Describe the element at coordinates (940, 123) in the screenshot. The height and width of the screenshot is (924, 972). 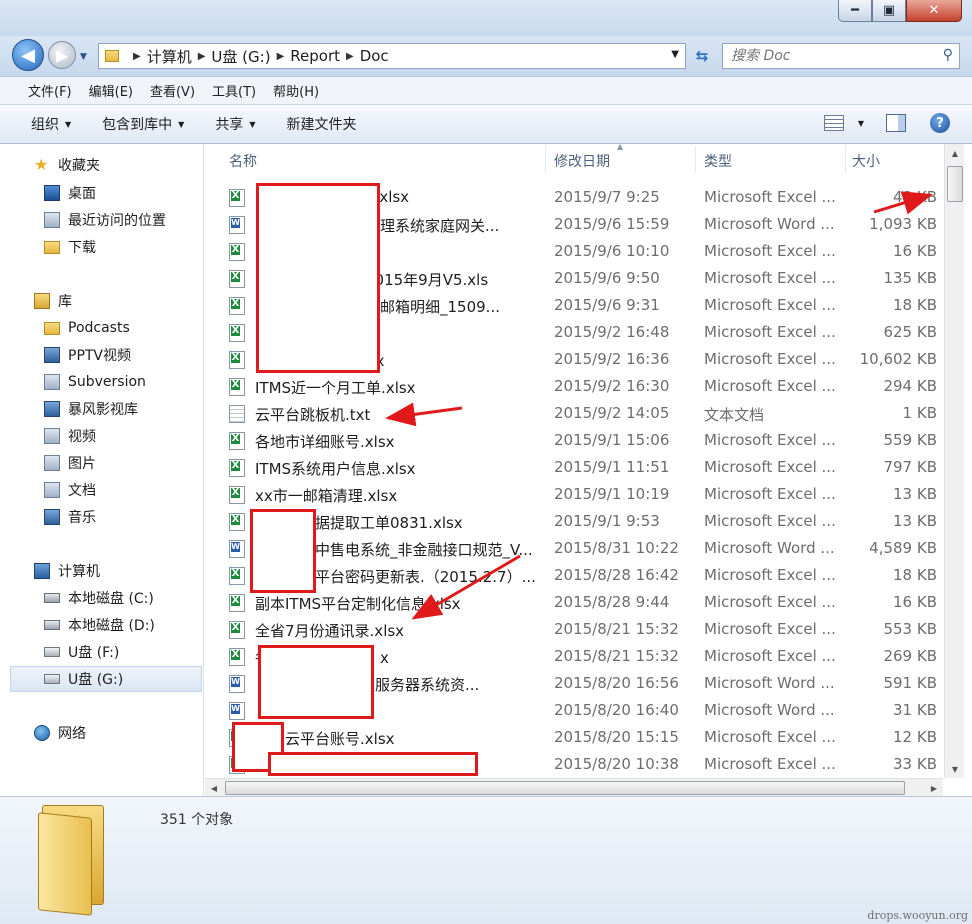
I see `help-icon: ?` at that location.